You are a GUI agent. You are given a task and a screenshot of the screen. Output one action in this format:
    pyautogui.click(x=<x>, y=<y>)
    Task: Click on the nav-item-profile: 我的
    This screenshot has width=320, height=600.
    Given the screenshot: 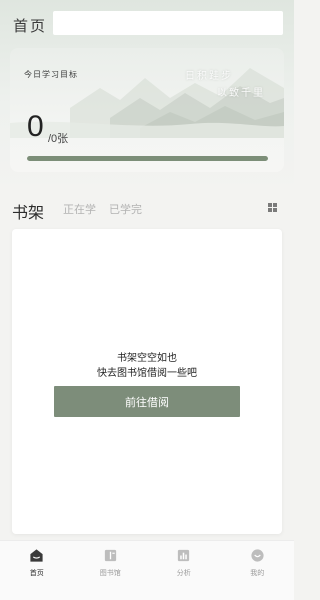 What is the action you would take?
    pyautogui.click(x=258, y=570)
    